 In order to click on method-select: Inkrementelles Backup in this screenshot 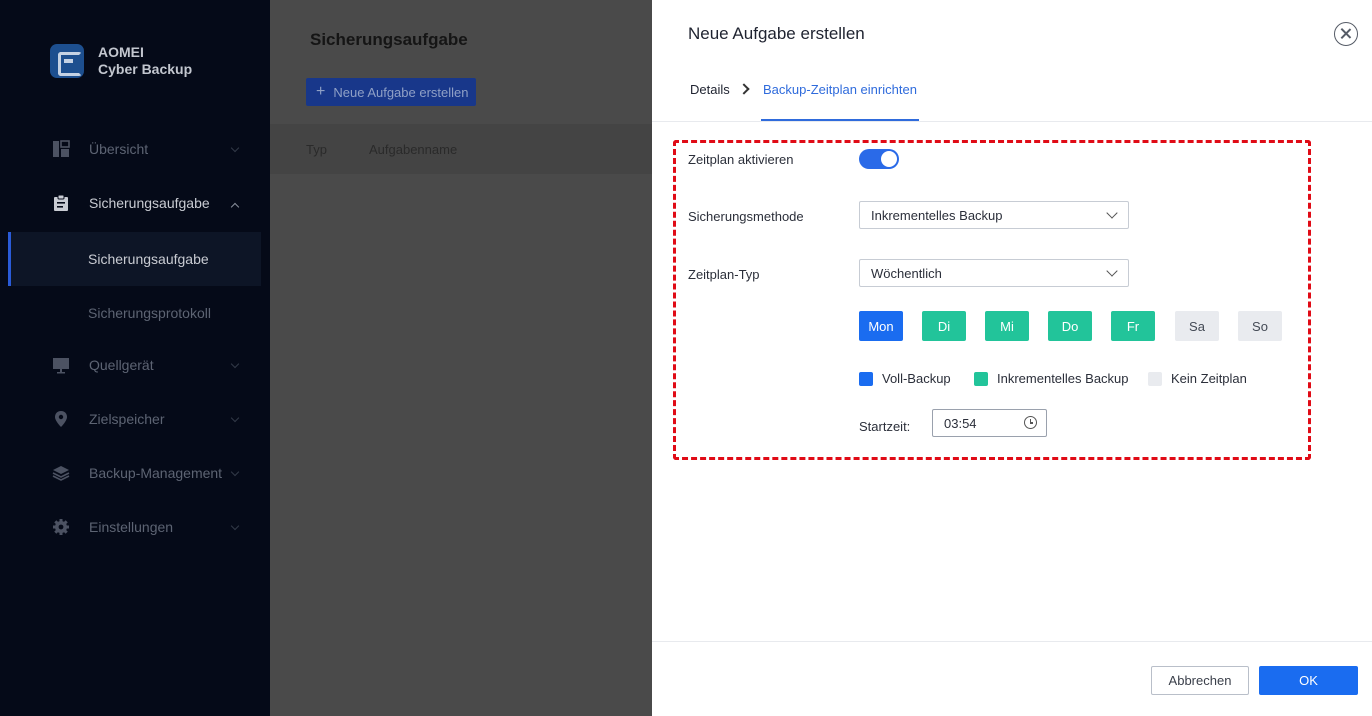, I will do `click(994, 215)`.